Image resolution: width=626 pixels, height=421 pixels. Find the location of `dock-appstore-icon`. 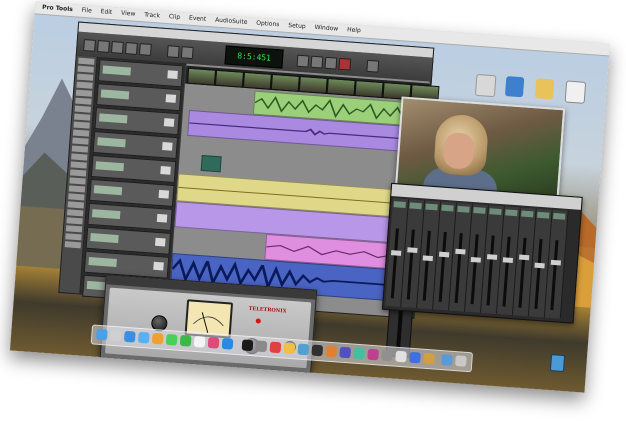

dock-appstore-icon is located at coordinates (227, 343).